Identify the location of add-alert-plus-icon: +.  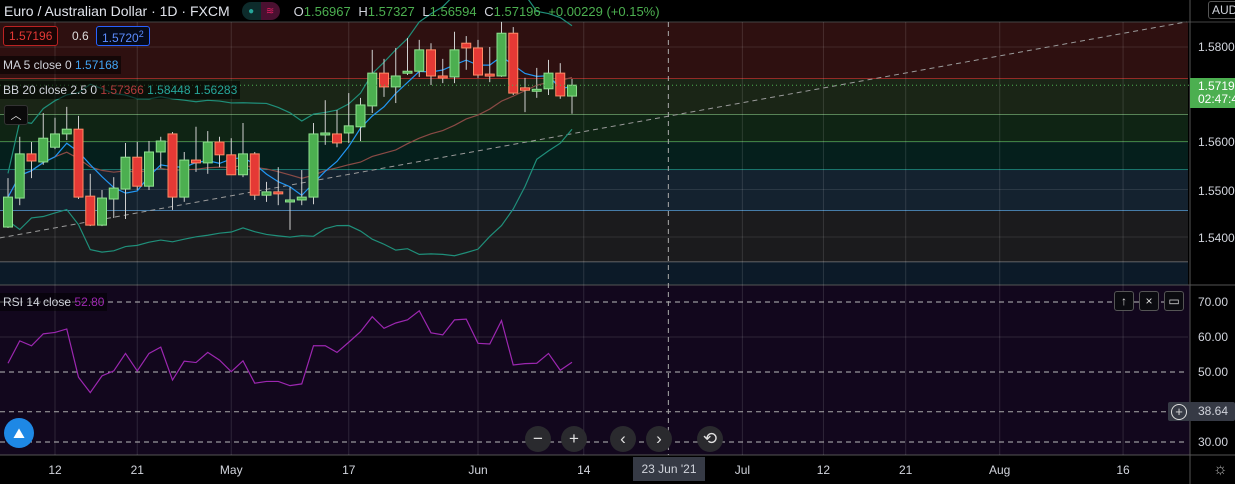
(1179, 412).